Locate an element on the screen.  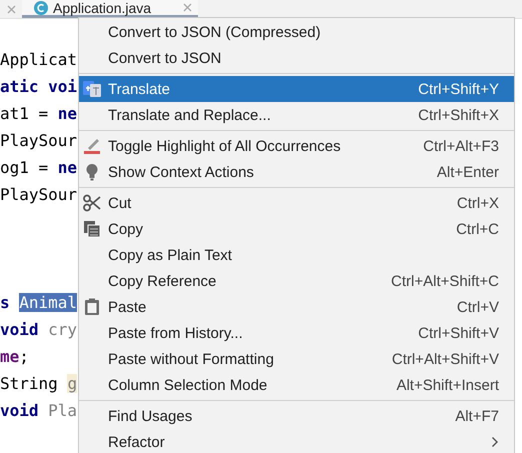
menu-item: Copy Ctrl+C is located at coordinates (296, 229).